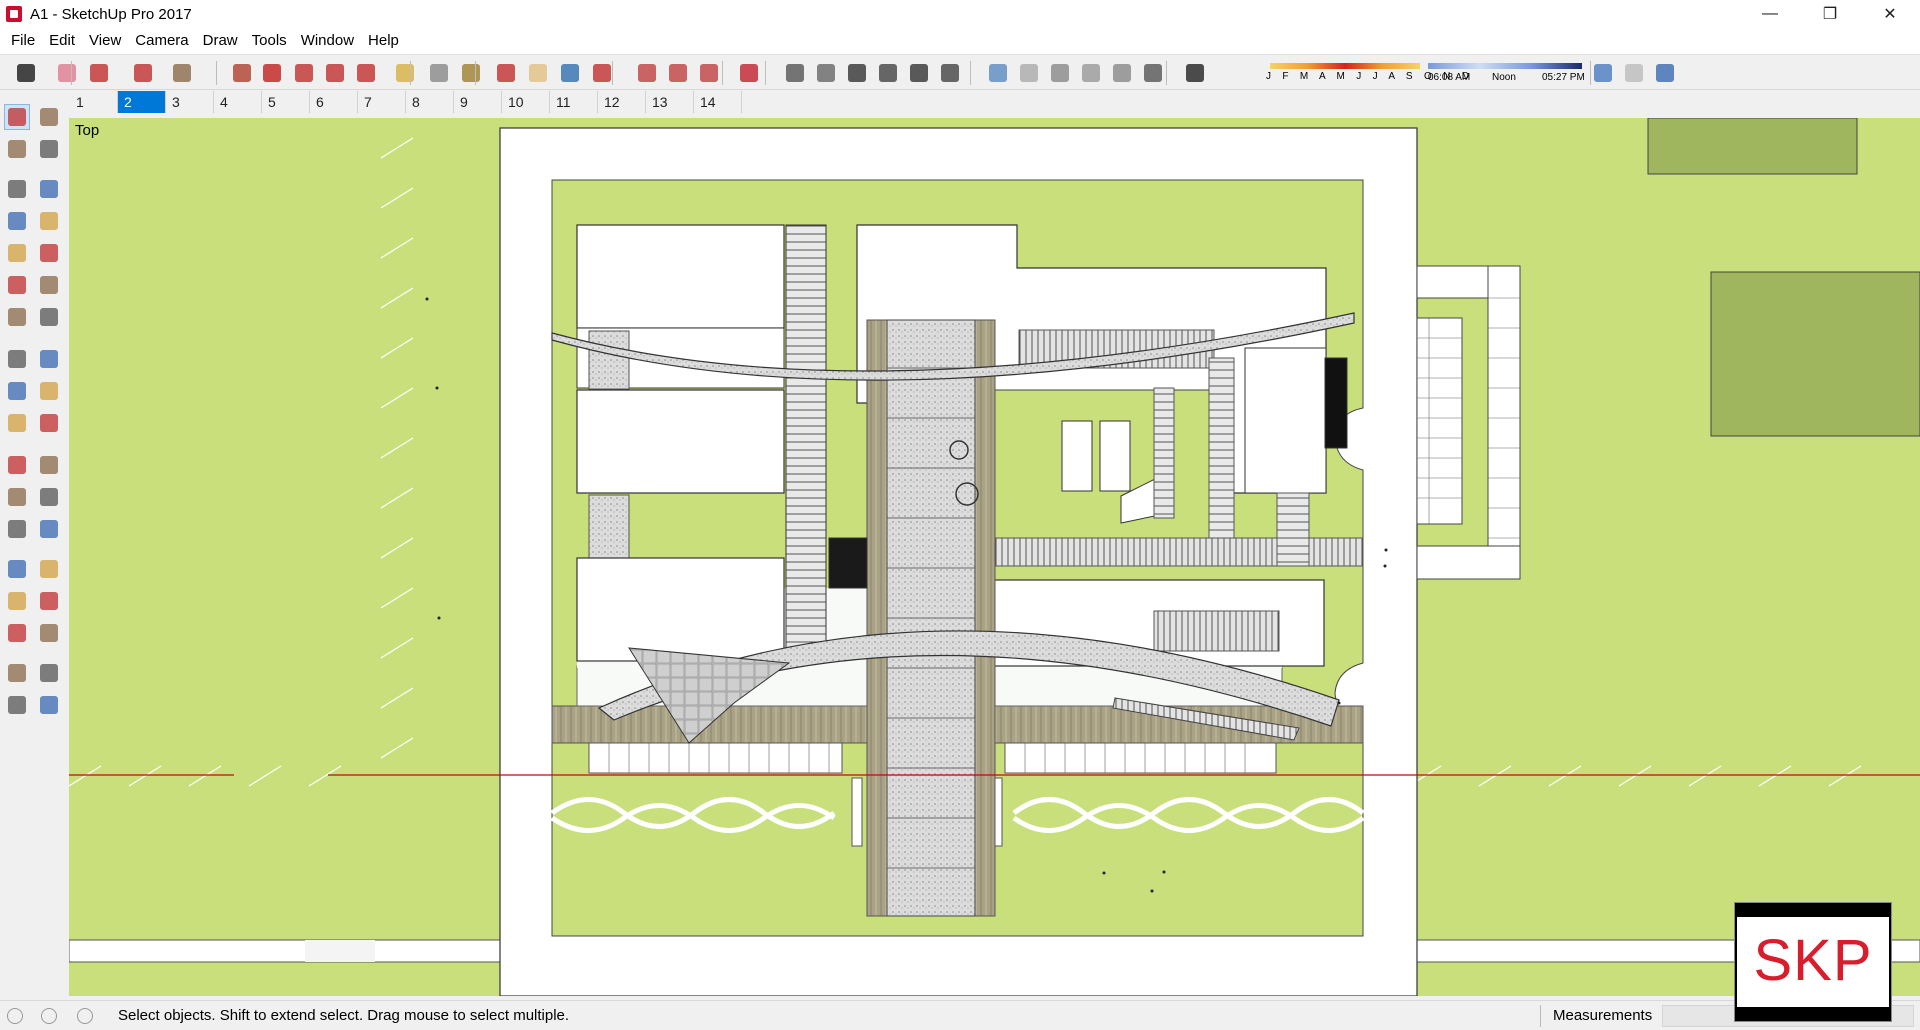  Describe the element at coordinates (85, 1016) in the screenshot. I see `user-account-icon` at that location.